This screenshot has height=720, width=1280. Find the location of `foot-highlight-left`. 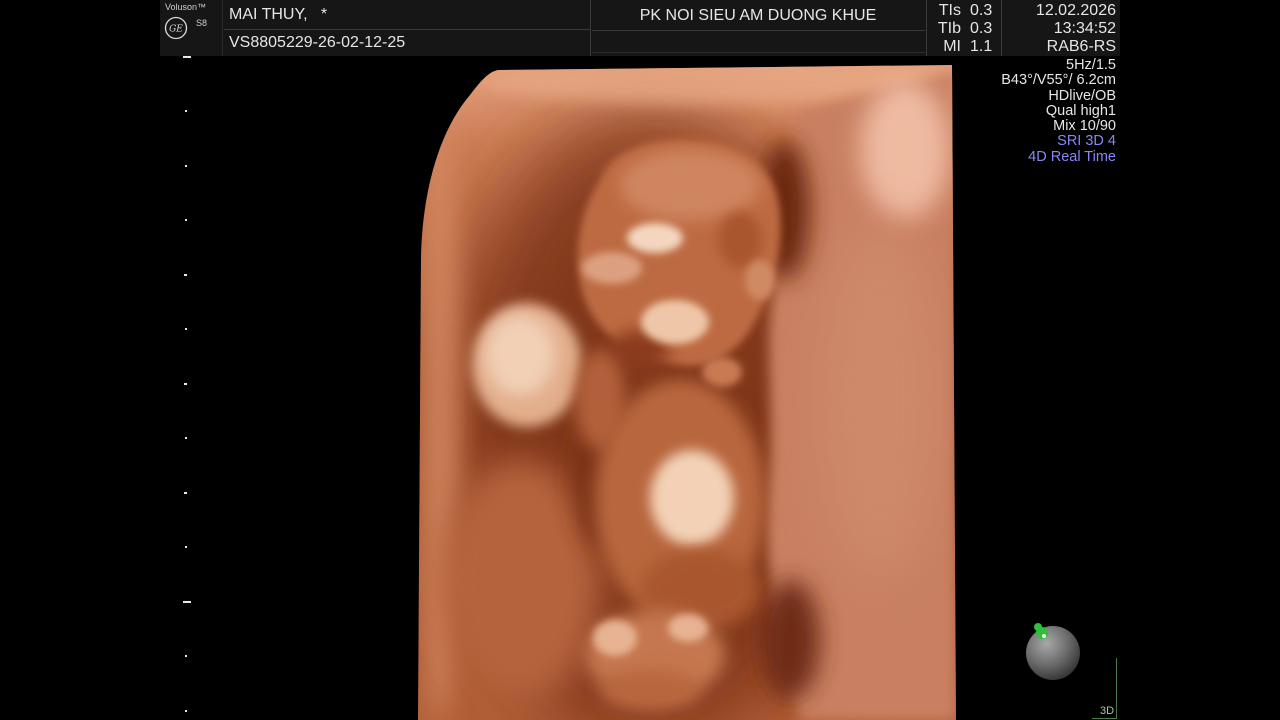

foot-highlight-left is located at coordinates (615, 638).